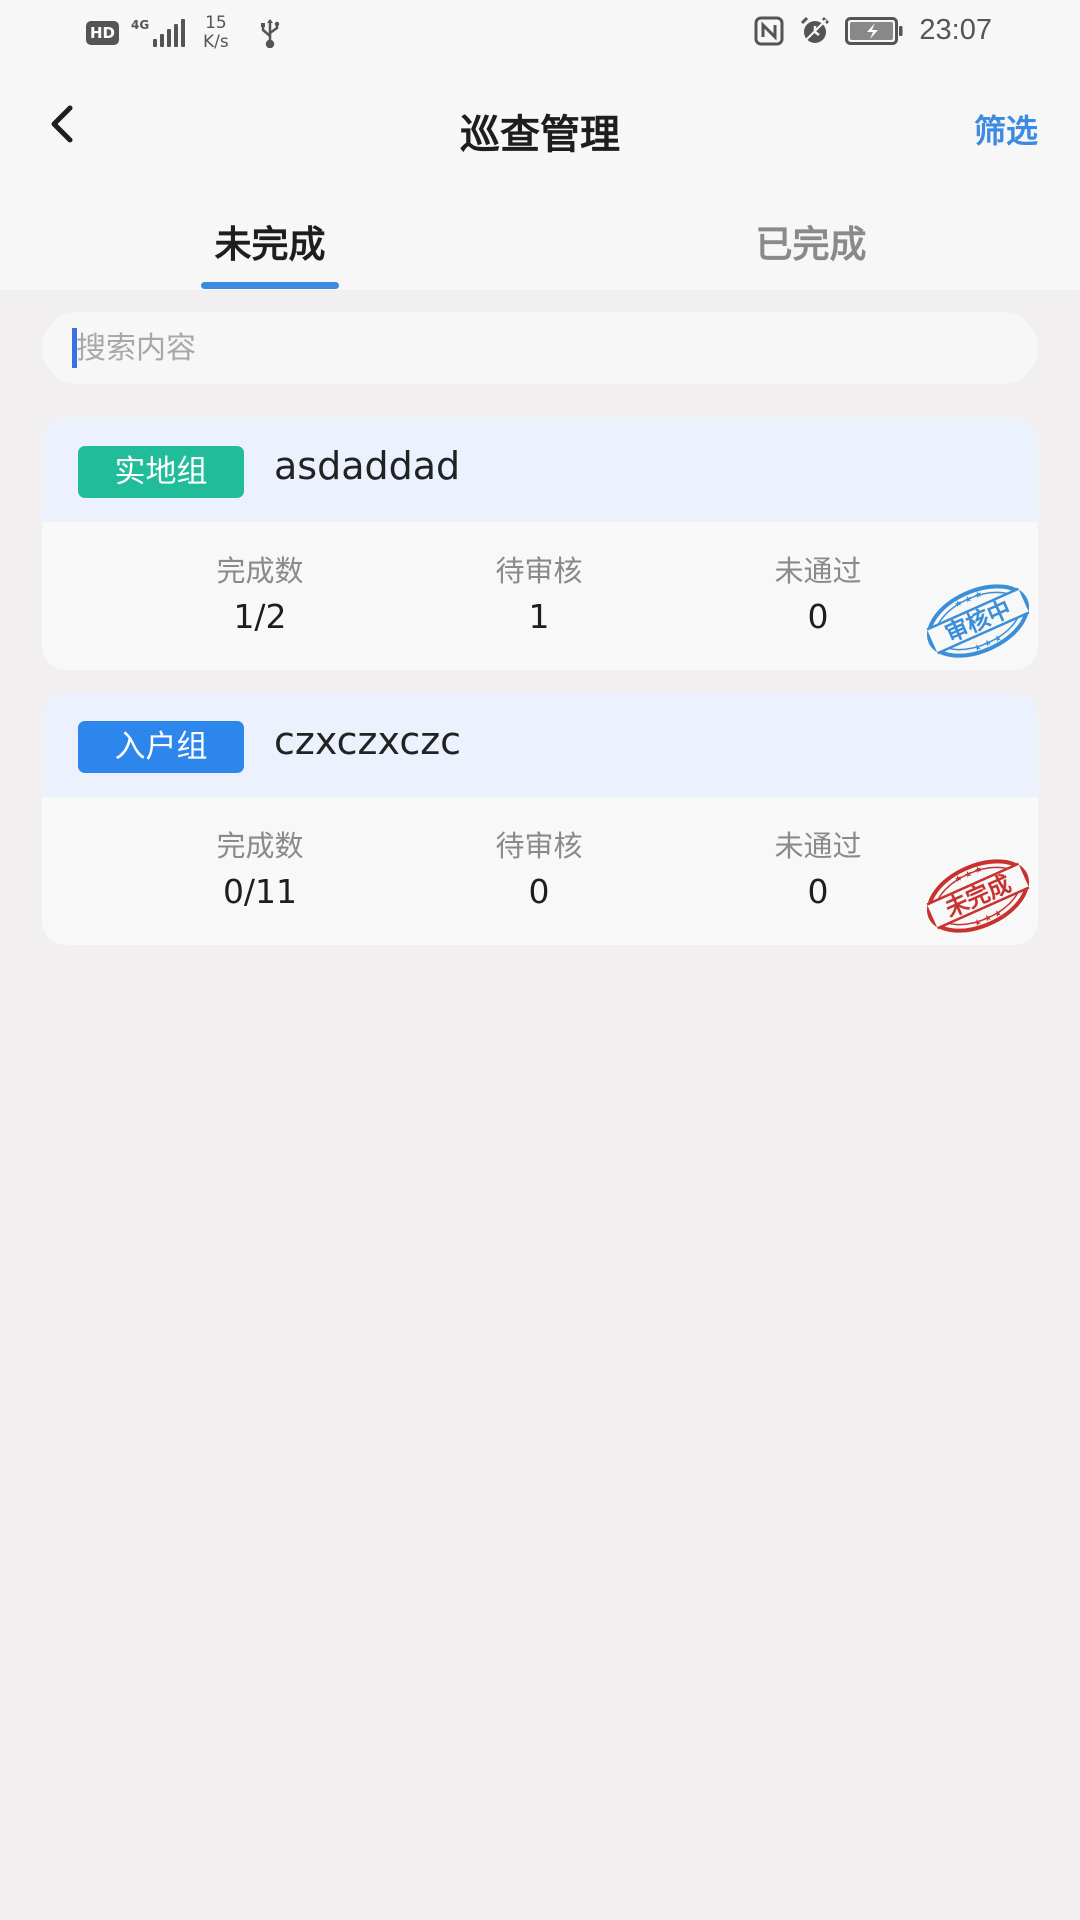 The image size is (1080, 1920). I want to click on signal-icon: 4G, so click(158, 32).